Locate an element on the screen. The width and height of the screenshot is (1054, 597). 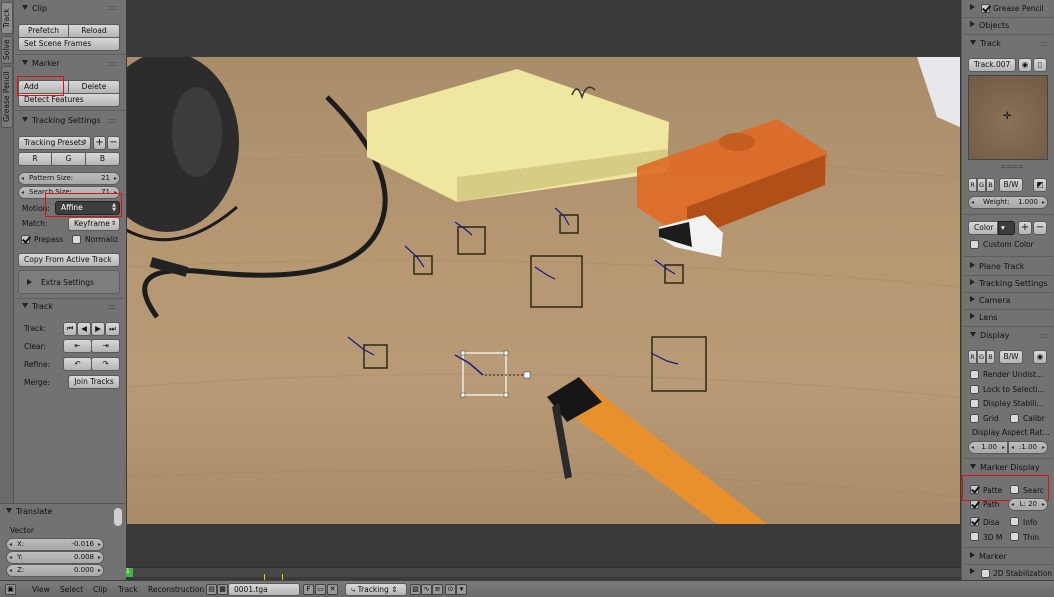
clear-after-button: ⇥ is located at coordinates (105, 346).